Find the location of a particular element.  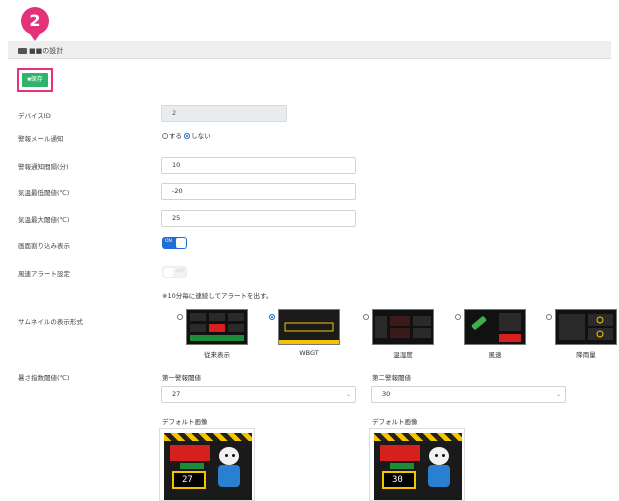

temp-max-label: 気温最大閾値(℃) is located at coordinates (44, 220).